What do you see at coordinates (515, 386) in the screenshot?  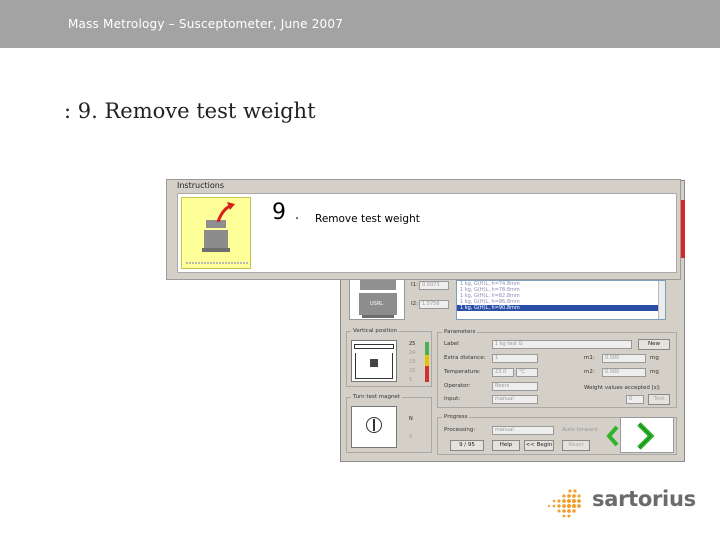 I see `operator-field: Beers` at bounding box center [515, 386].